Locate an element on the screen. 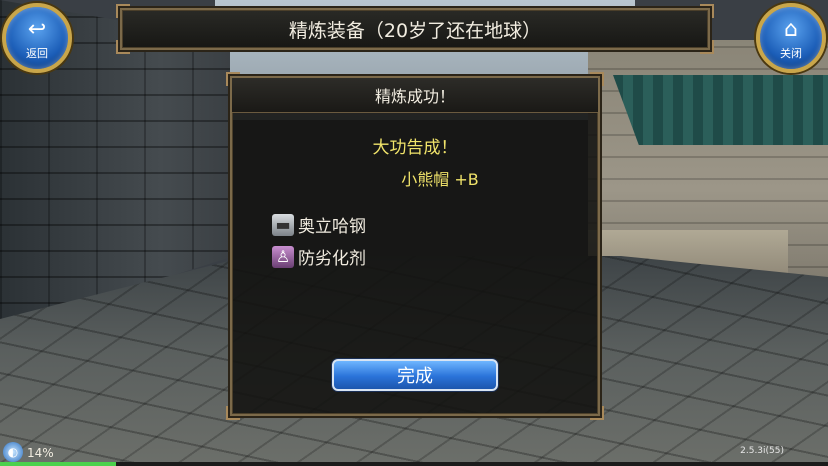 The image size is (828, 466). close-button-label: 关闭 is located at coordinates (791, 53).